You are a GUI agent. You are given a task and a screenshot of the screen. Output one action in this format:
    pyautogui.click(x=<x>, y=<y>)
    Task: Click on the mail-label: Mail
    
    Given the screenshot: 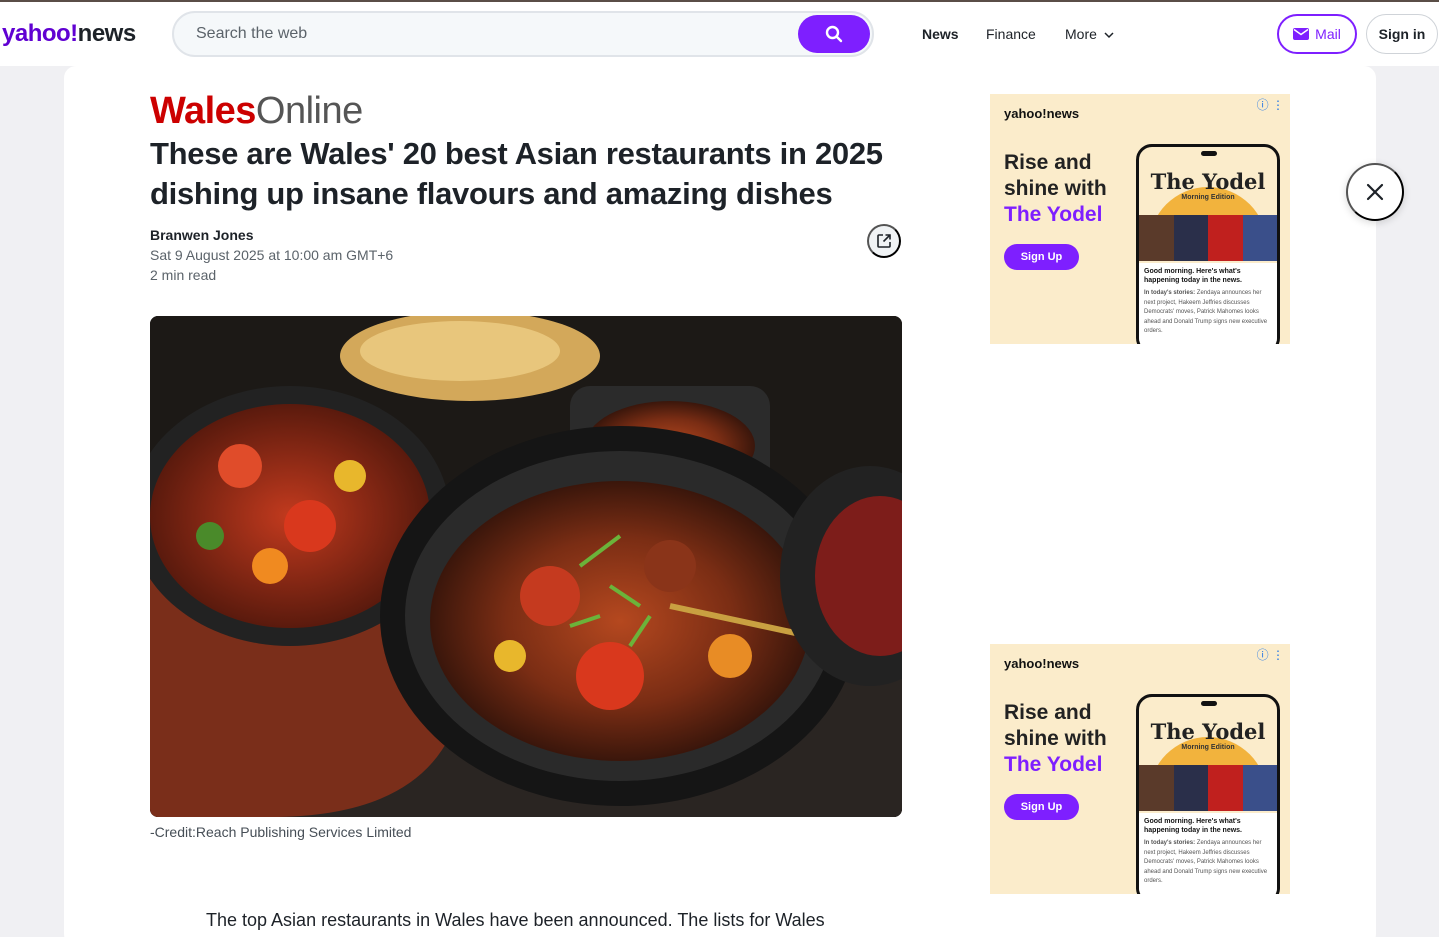 What is the action you would take?
    pyautogui.click(x=1328, y=34)
    